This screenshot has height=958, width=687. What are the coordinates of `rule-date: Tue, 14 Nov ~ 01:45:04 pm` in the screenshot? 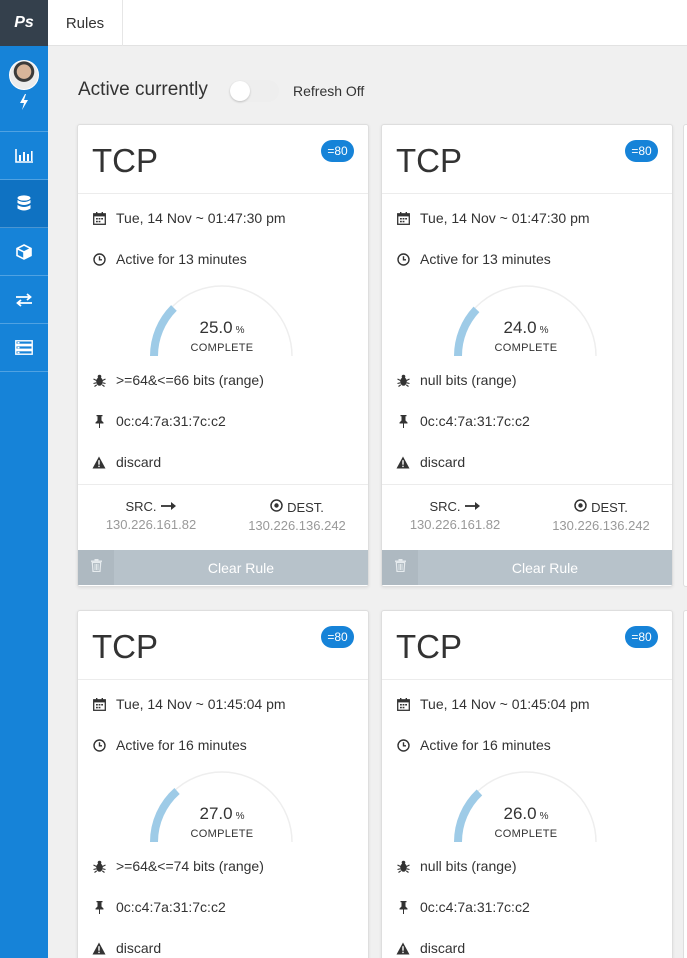 It's located at (201, 704).